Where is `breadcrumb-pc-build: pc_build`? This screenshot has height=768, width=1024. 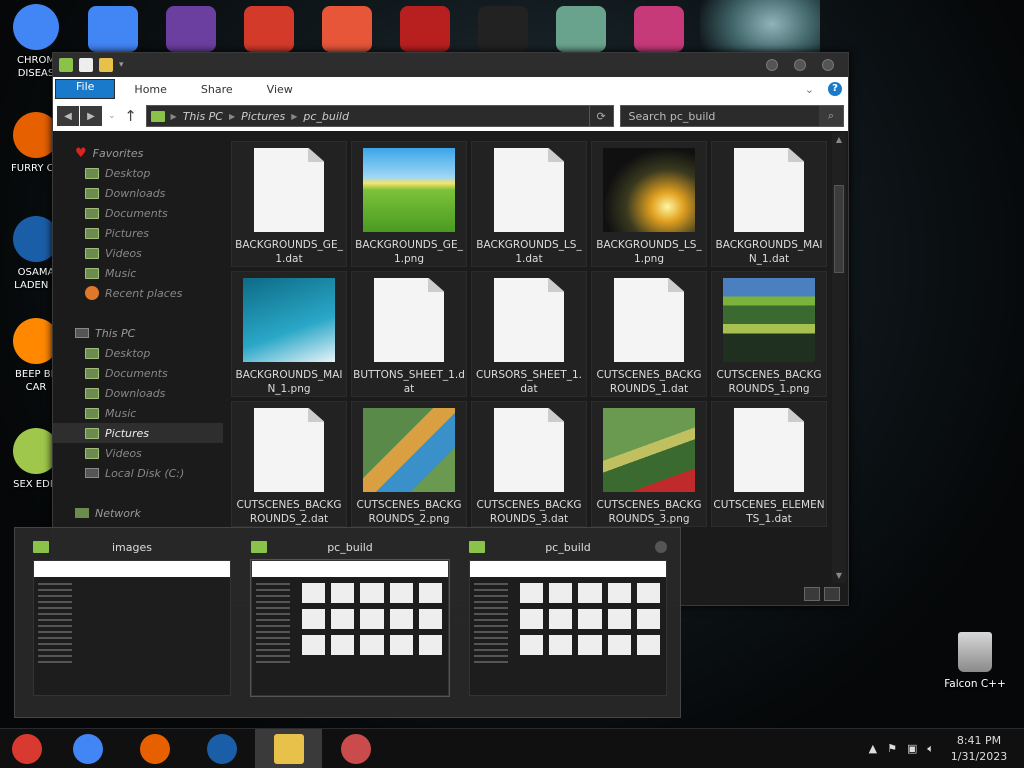
breadcrumb-pc-build: pc_build is located at coordinates (326, 116).